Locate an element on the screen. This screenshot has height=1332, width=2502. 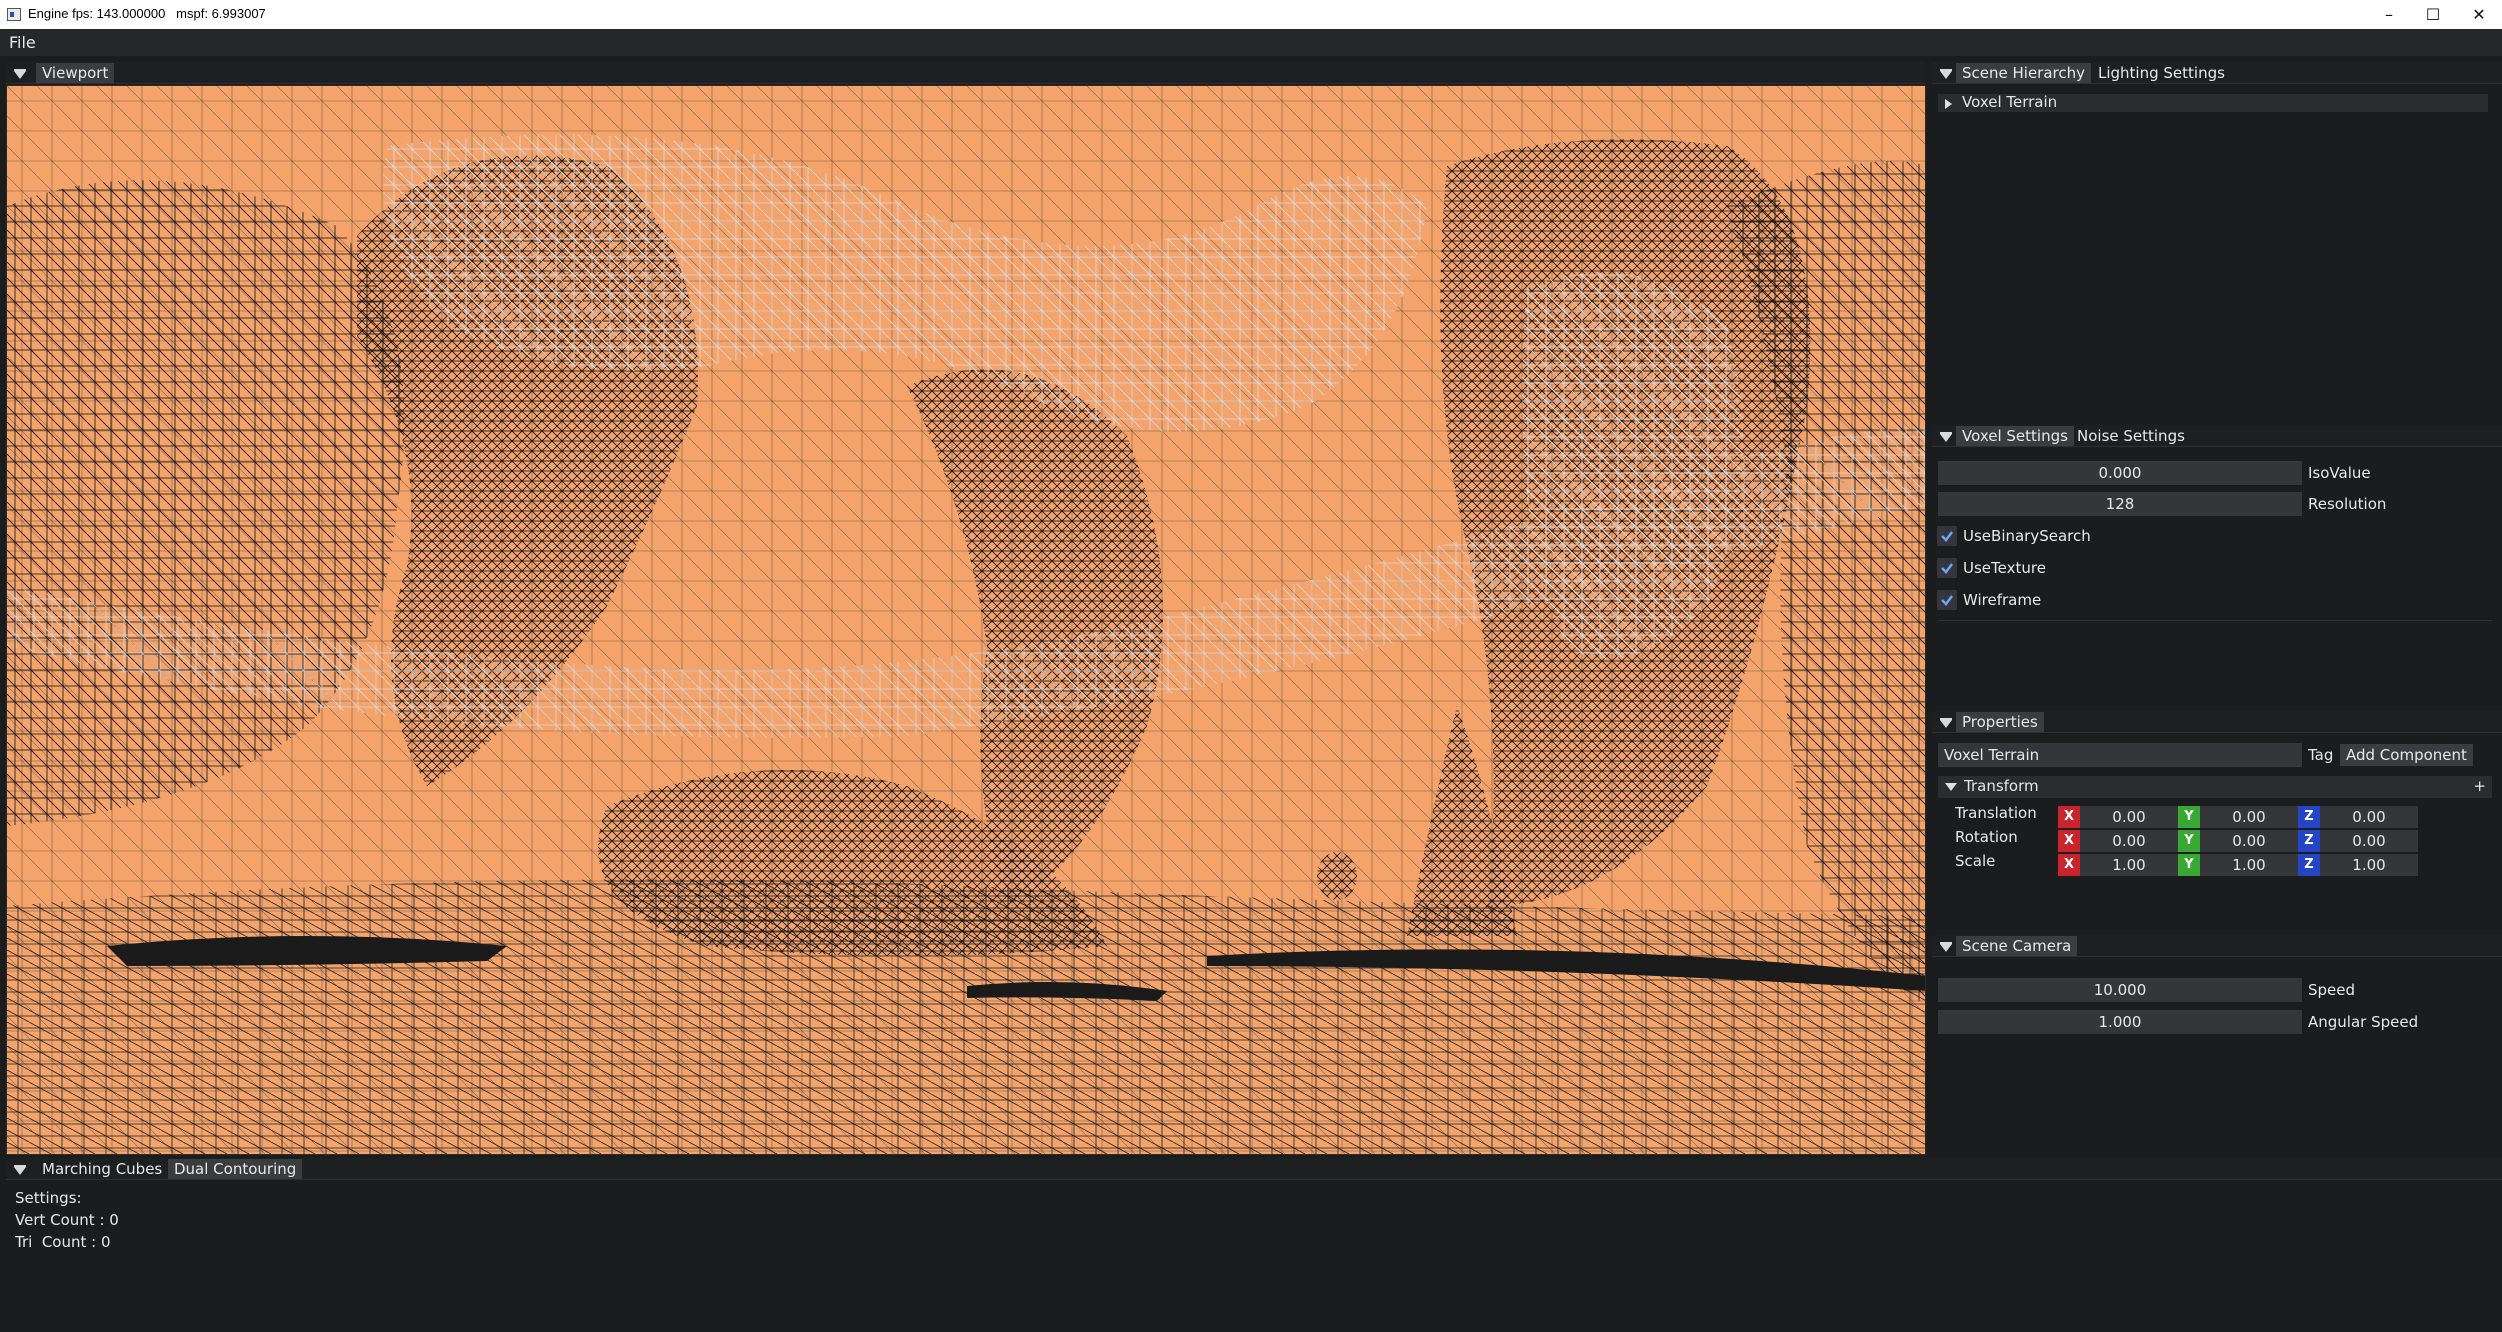
resolution-input: 128 is located at coordinates (2120, 504).